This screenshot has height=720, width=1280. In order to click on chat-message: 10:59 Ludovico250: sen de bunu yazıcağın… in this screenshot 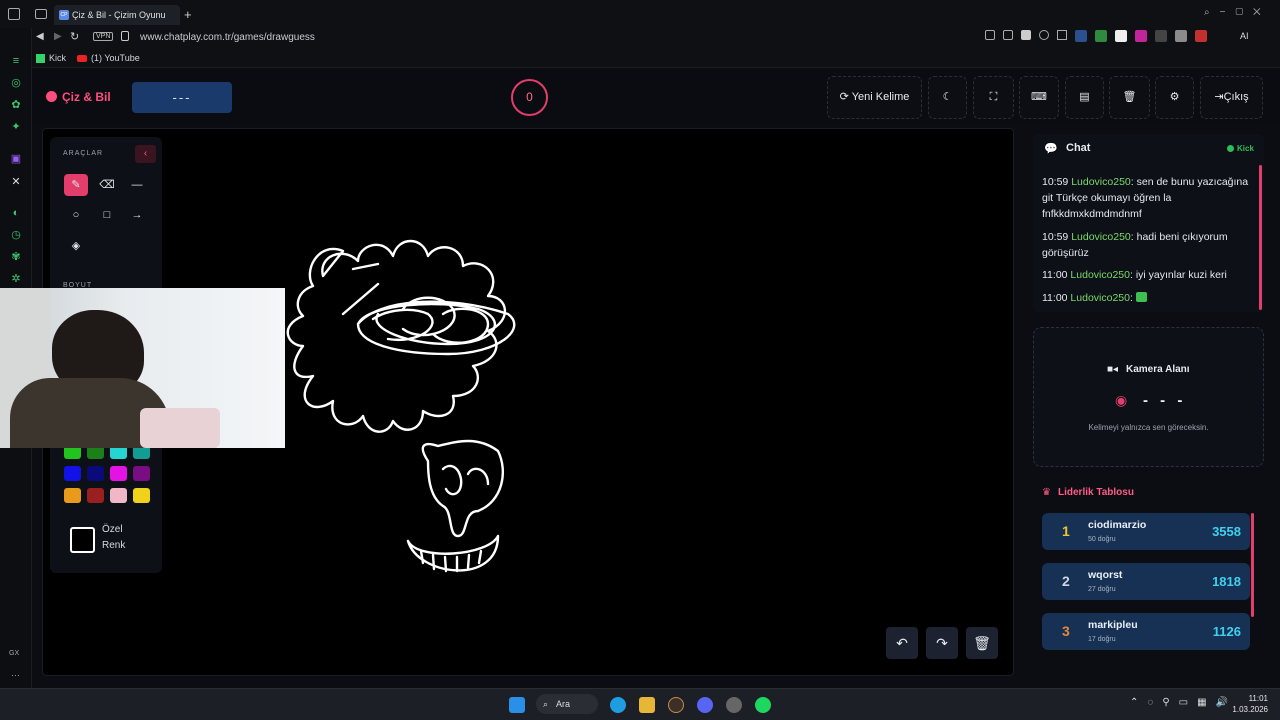, I will do `click(1147, 198)`.